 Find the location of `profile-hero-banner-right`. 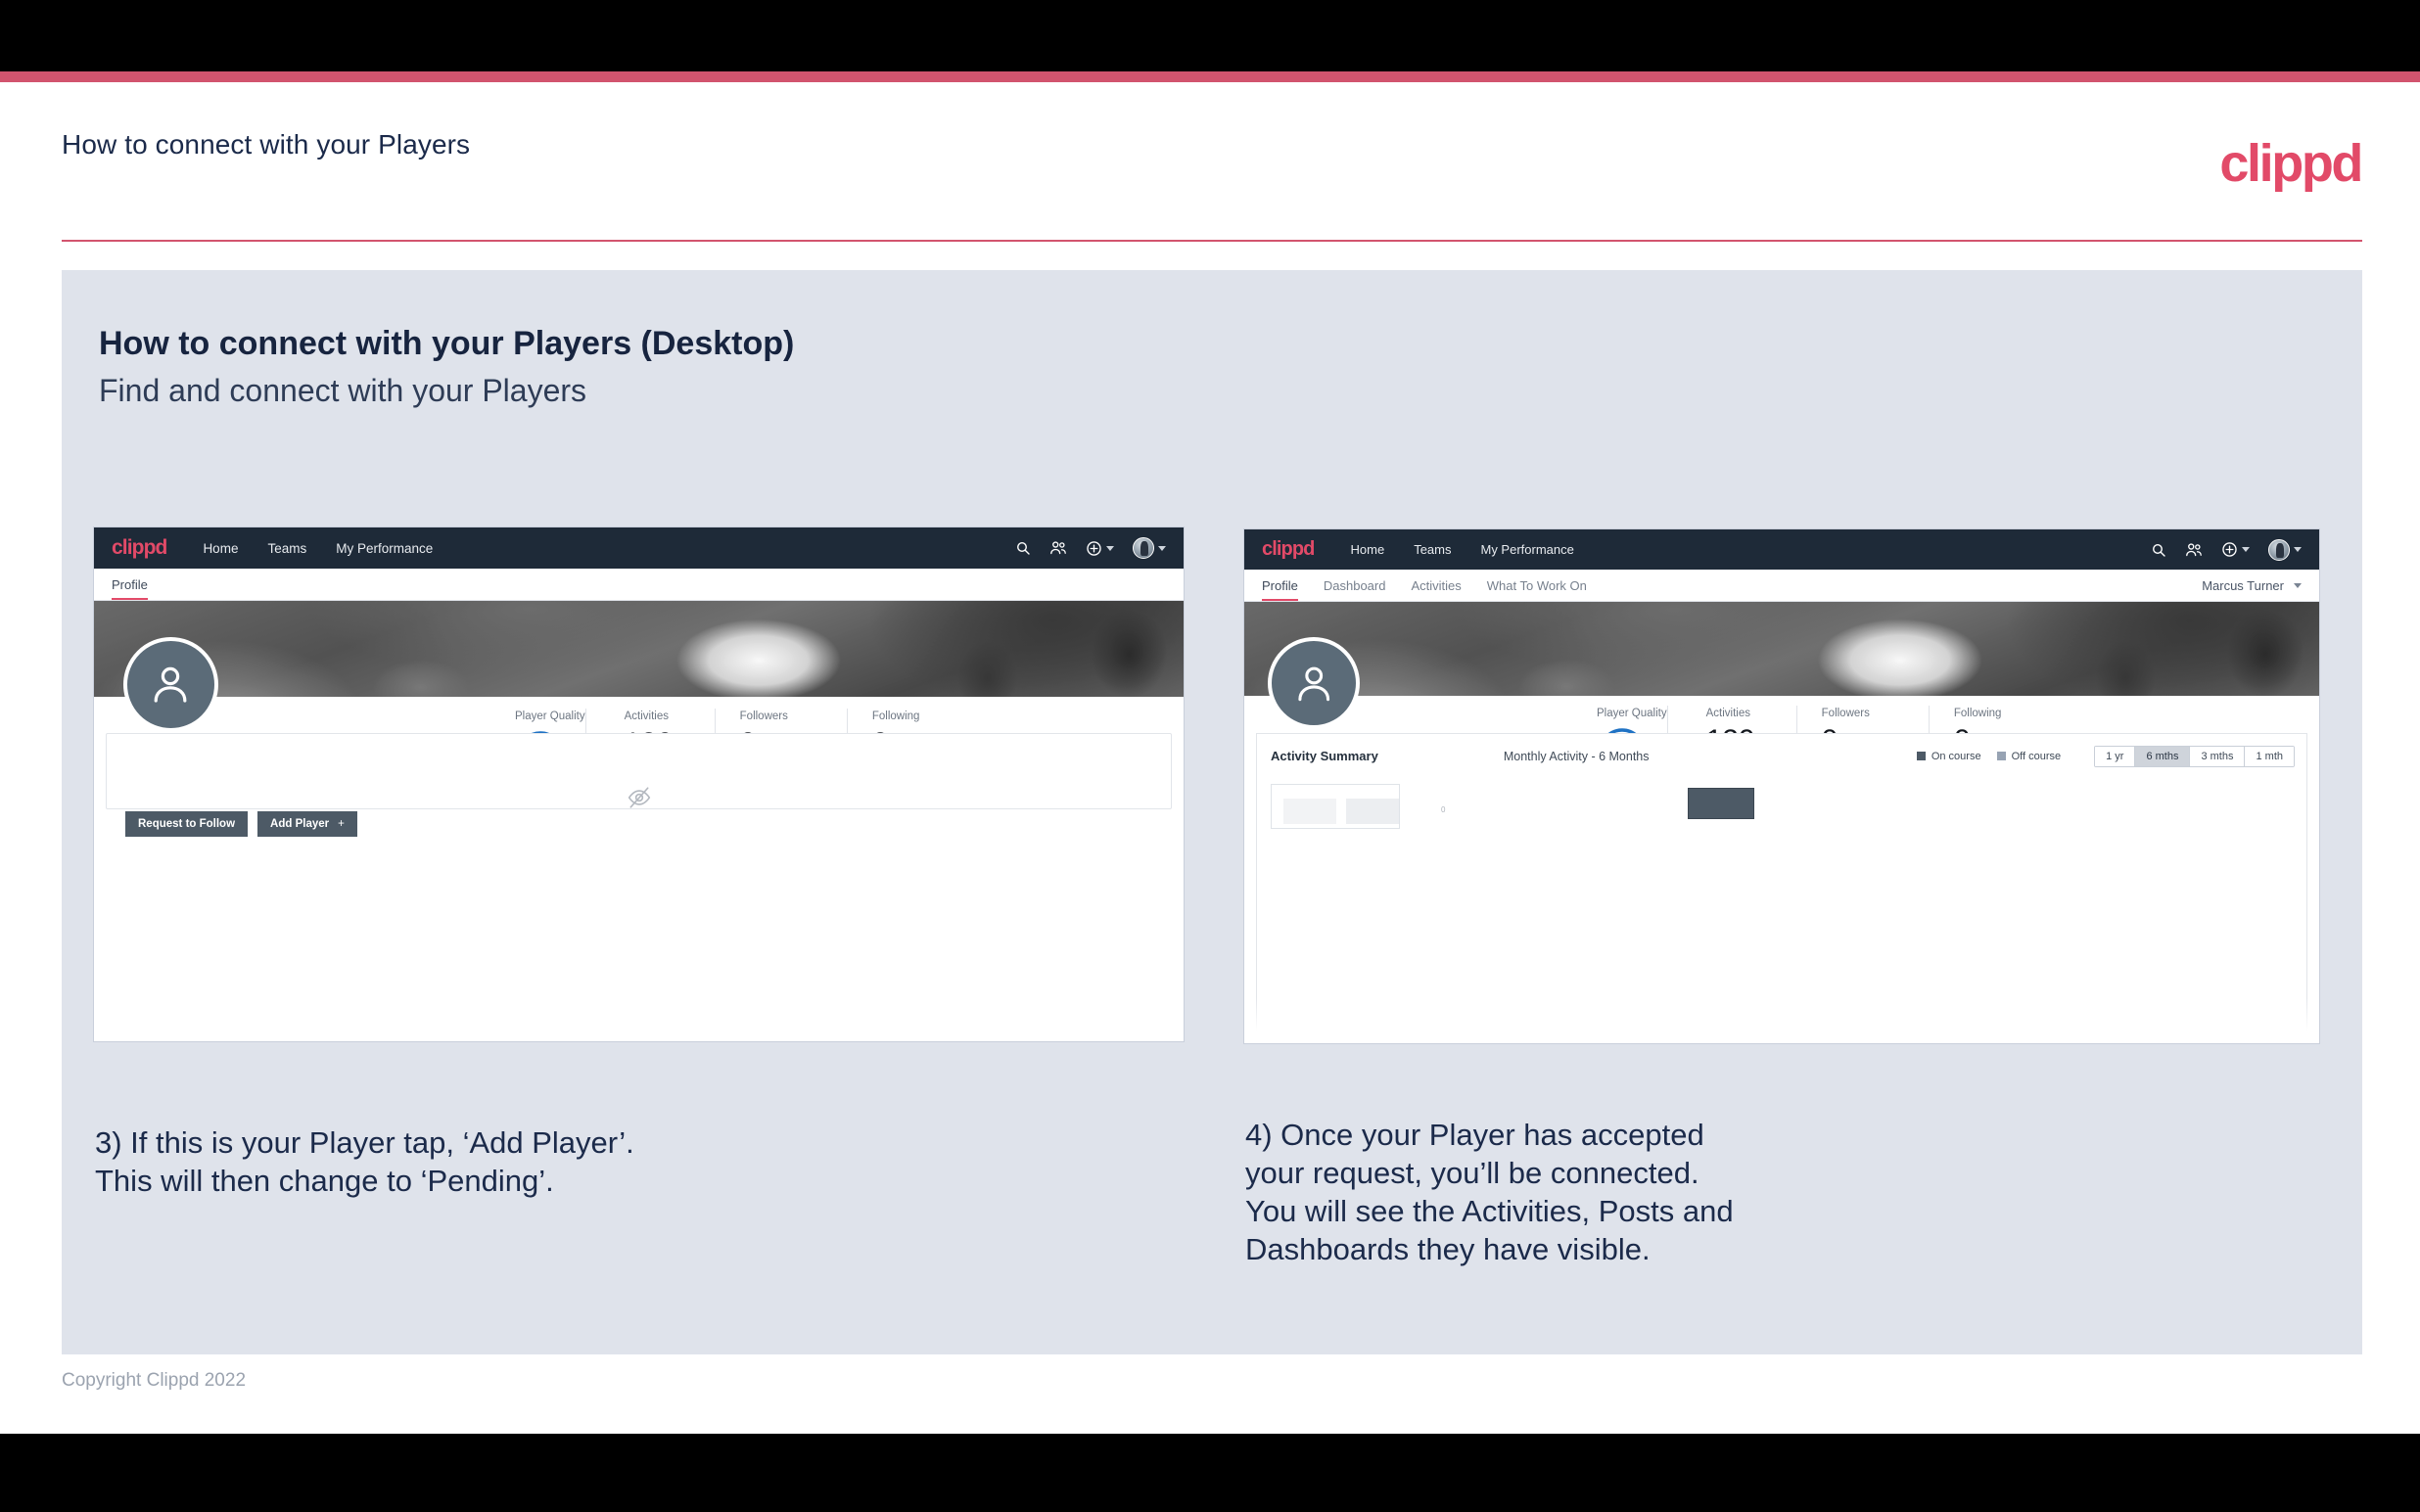

profile-hero-banner-right is located at coordinates (1781, 649).